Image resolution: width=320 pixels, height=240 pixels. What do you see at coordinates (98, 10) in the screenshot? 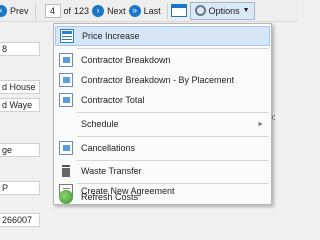
I see `arrow-right-icon: ›` at bounding box center [98, 10].